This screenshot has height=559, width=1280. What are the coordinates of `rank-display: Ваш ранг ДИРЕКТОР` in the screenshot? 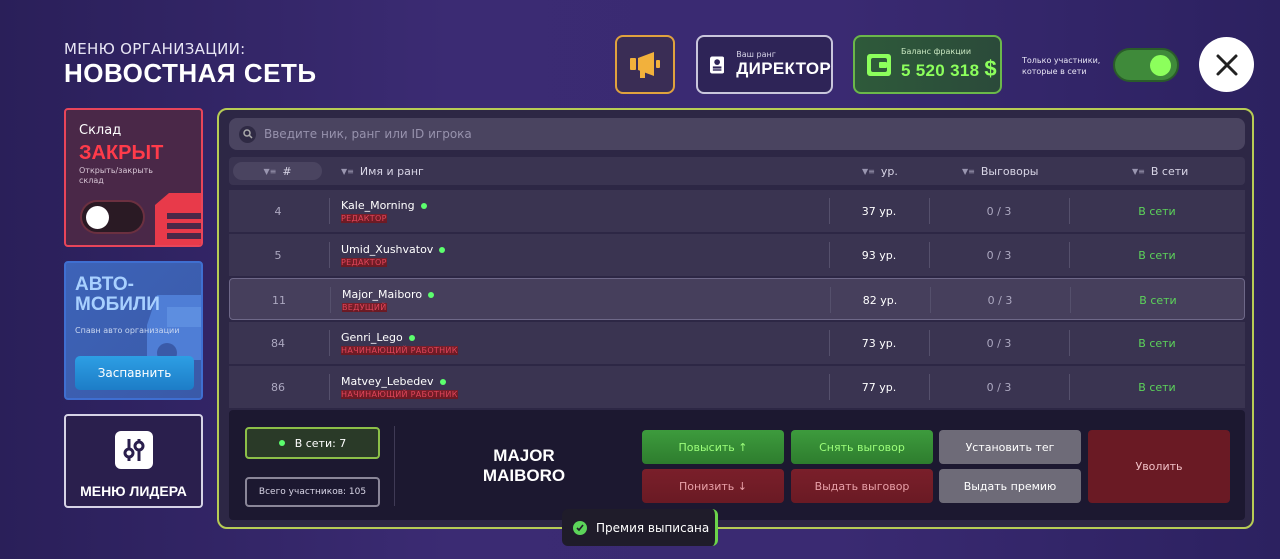 It's located at (764, 64).